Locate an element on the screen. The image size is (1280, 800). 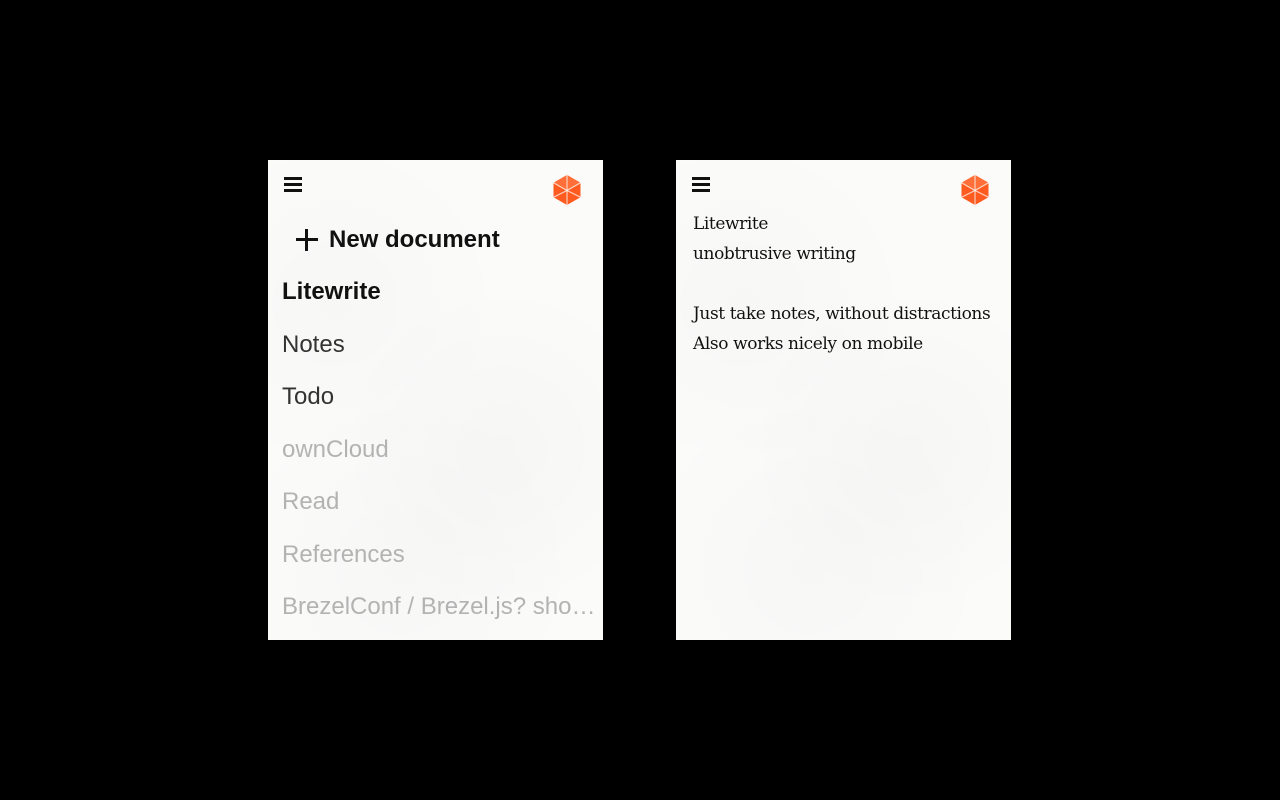
new-document-button: New document is located at coordinates (398, 240).